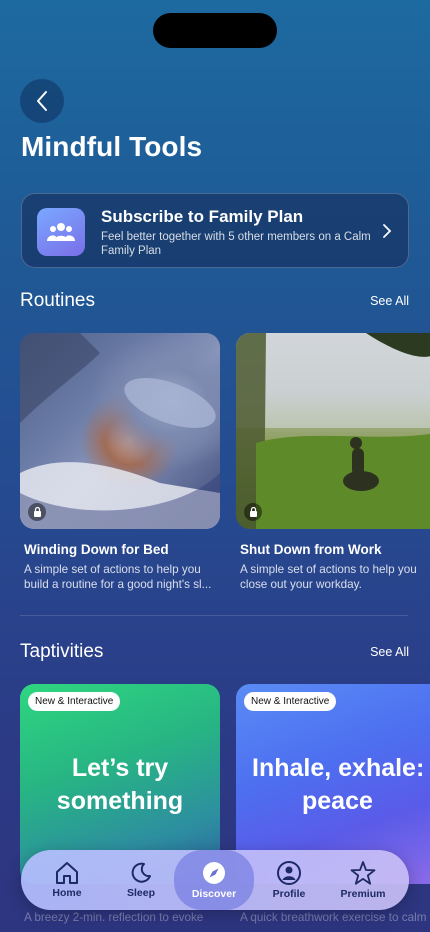  I want to click on compass-icon, so click(214, 873).